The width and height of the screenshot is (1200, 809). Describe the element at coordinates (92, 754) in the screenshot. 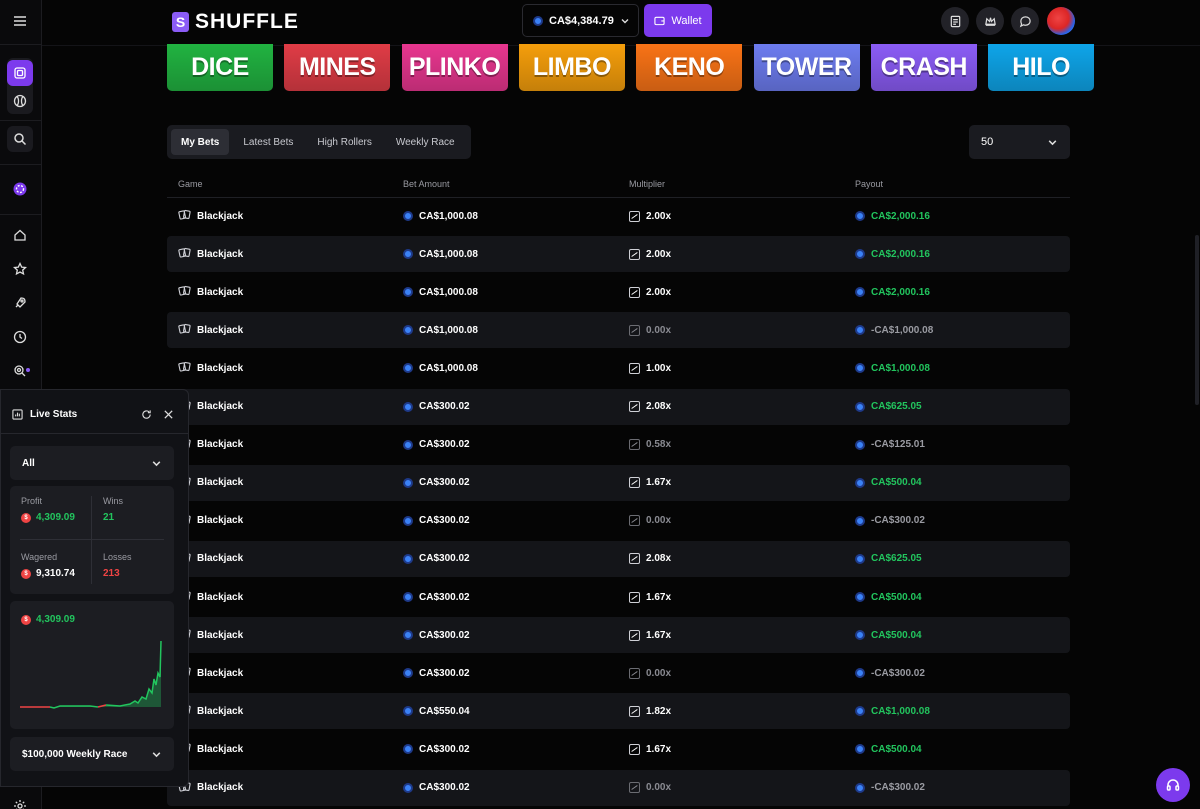

I see `weekly-race-select: $100,000 Weekly Race` at that location.